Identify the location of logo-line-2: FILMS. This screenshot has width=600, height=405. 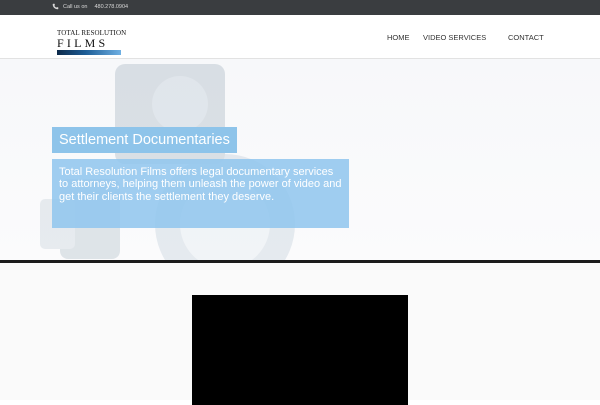
(83, 43).